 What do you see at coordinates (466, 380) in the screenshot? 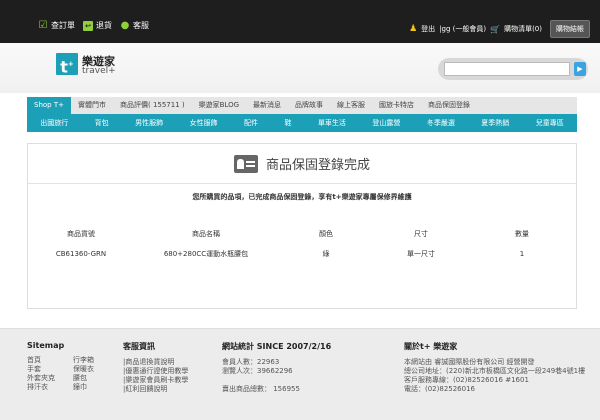
I see `about-line: 客戶服務專線：(02)82526016 #1601` at bounding box center [466, 380].